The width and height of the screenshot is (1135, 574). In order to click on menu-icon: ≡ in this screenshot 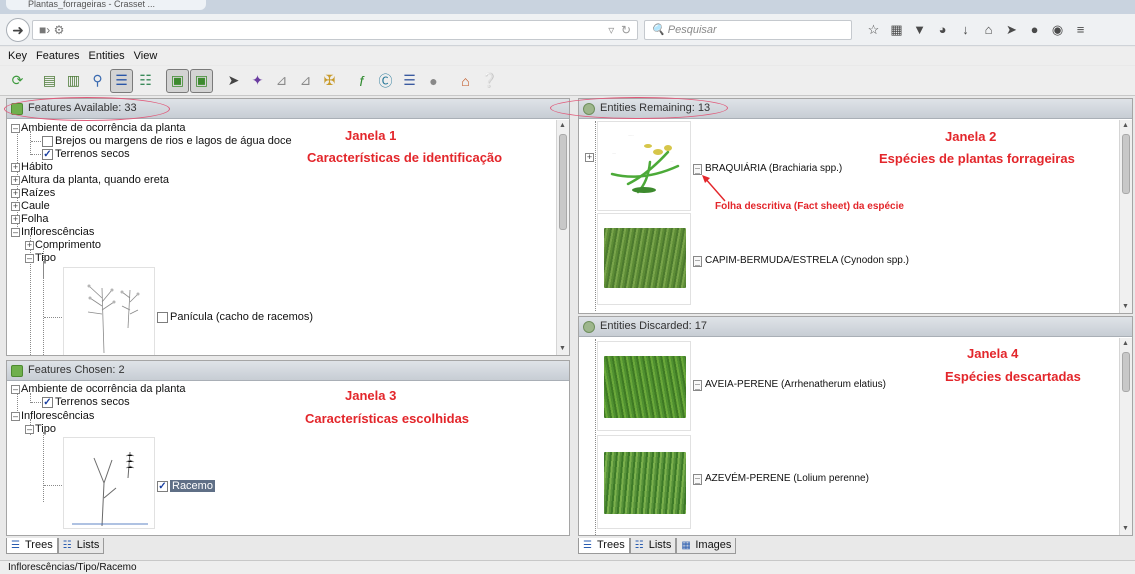, I will do `click(1080, 30)`.